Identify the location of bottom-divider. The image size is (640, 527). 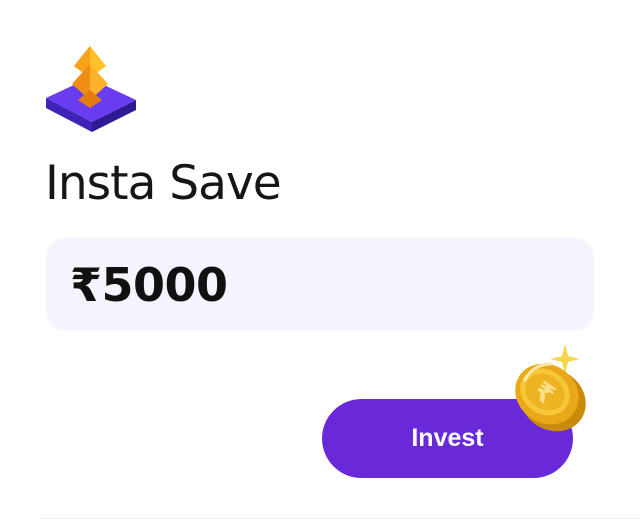
(340, 518).